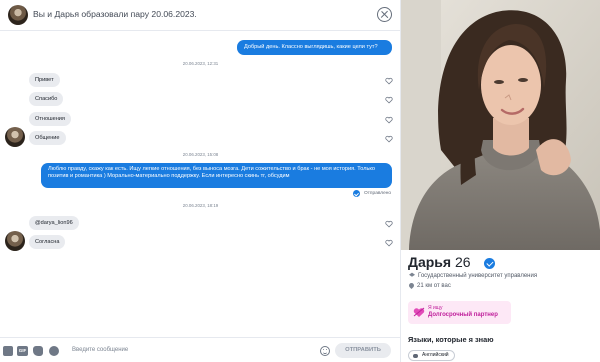 The width and height of the screenshot is (600, 362). I want to click on chat-header: Вы и Дарья образовали пару 20.06.2023., so click(200, 15).